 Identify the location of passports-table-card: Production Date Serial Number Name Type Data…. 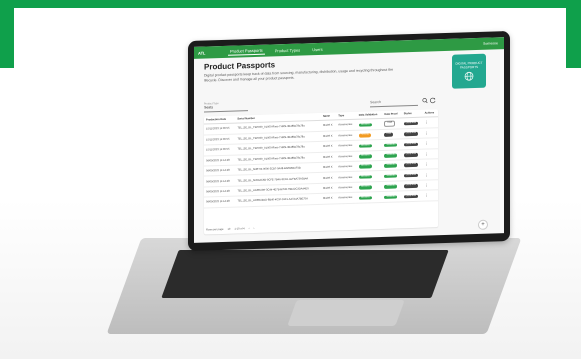
(321, 172).